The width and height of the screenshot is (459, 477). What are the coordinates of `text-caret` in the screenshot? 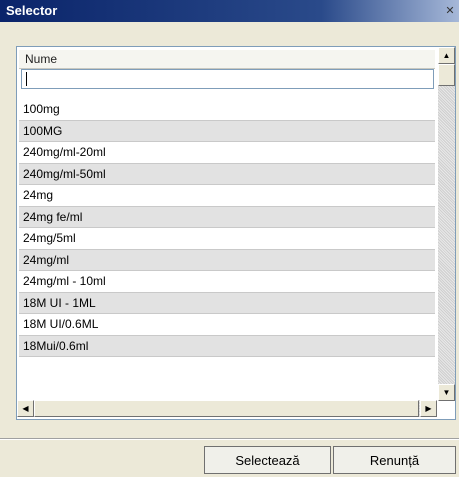 It's located at (26, 79).